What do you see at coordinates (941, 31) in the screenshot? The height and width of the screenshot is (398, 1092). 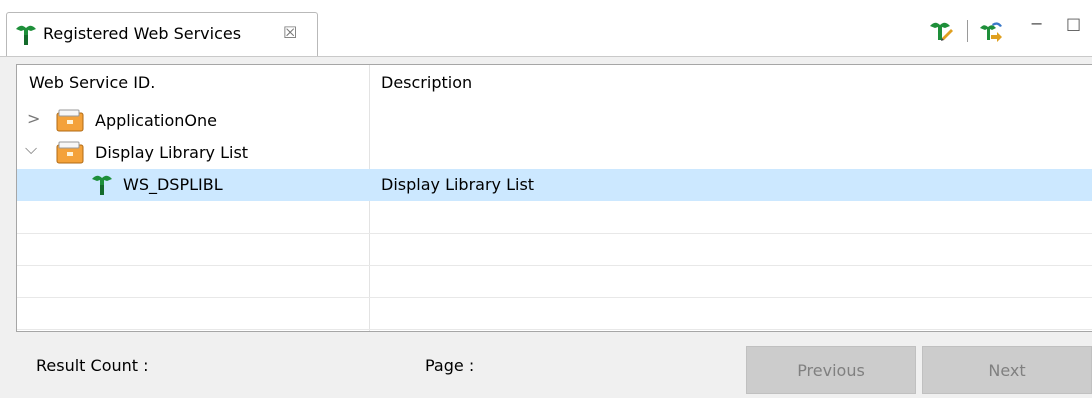 I see `edit-service-icon` at bounding box center [941, 31].